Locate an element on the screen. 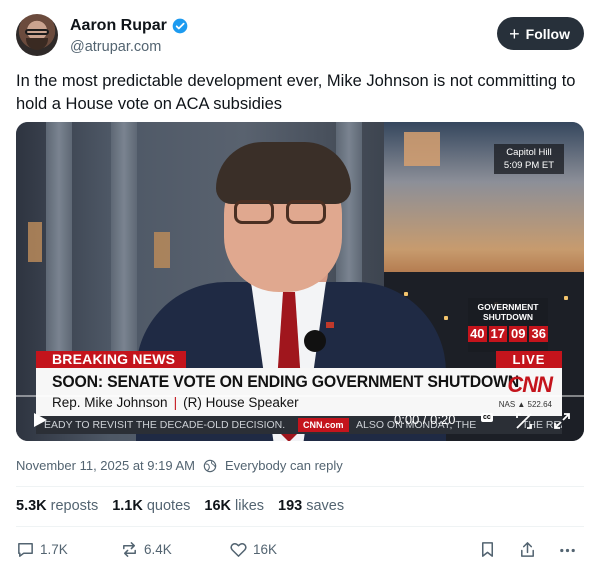 This screenshot has width=600, height=577. mute-icon is located at coordinates (524, 421).